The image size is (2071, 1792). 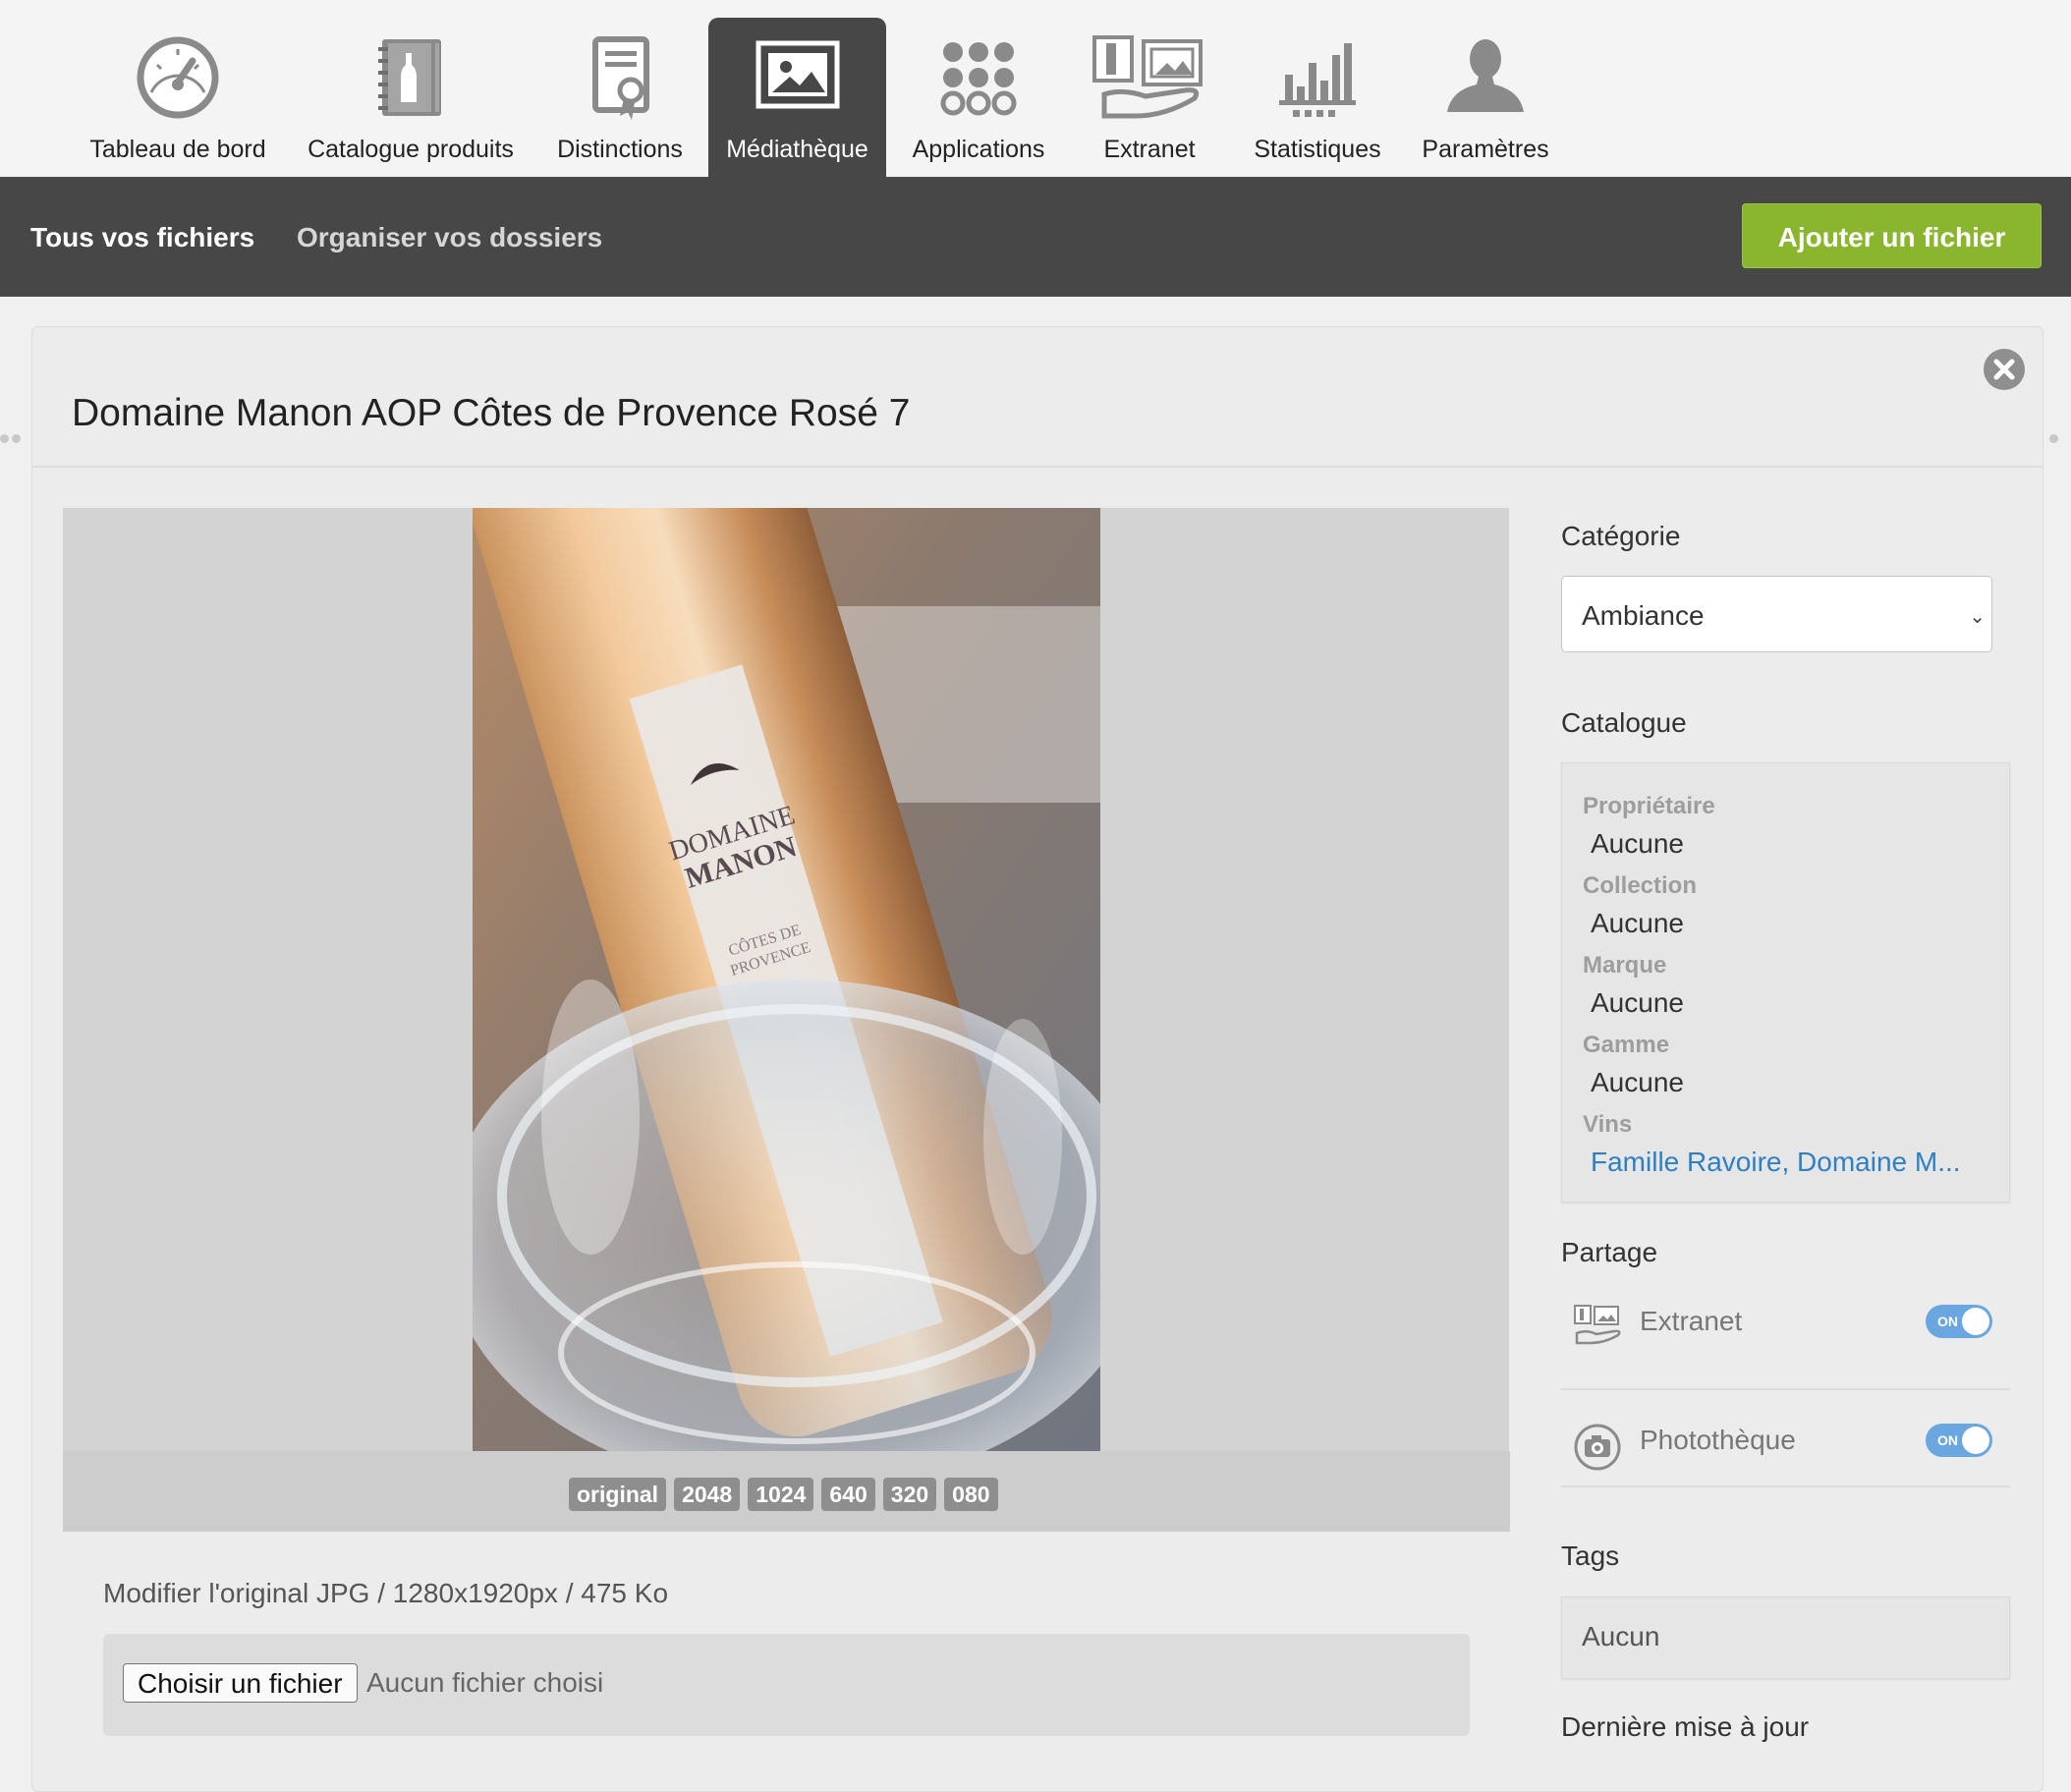 What do you see at coordinates (1621, 536) in the screenshot?
I see `category-heading: Catégorie` at bounding box center [1621, 536].